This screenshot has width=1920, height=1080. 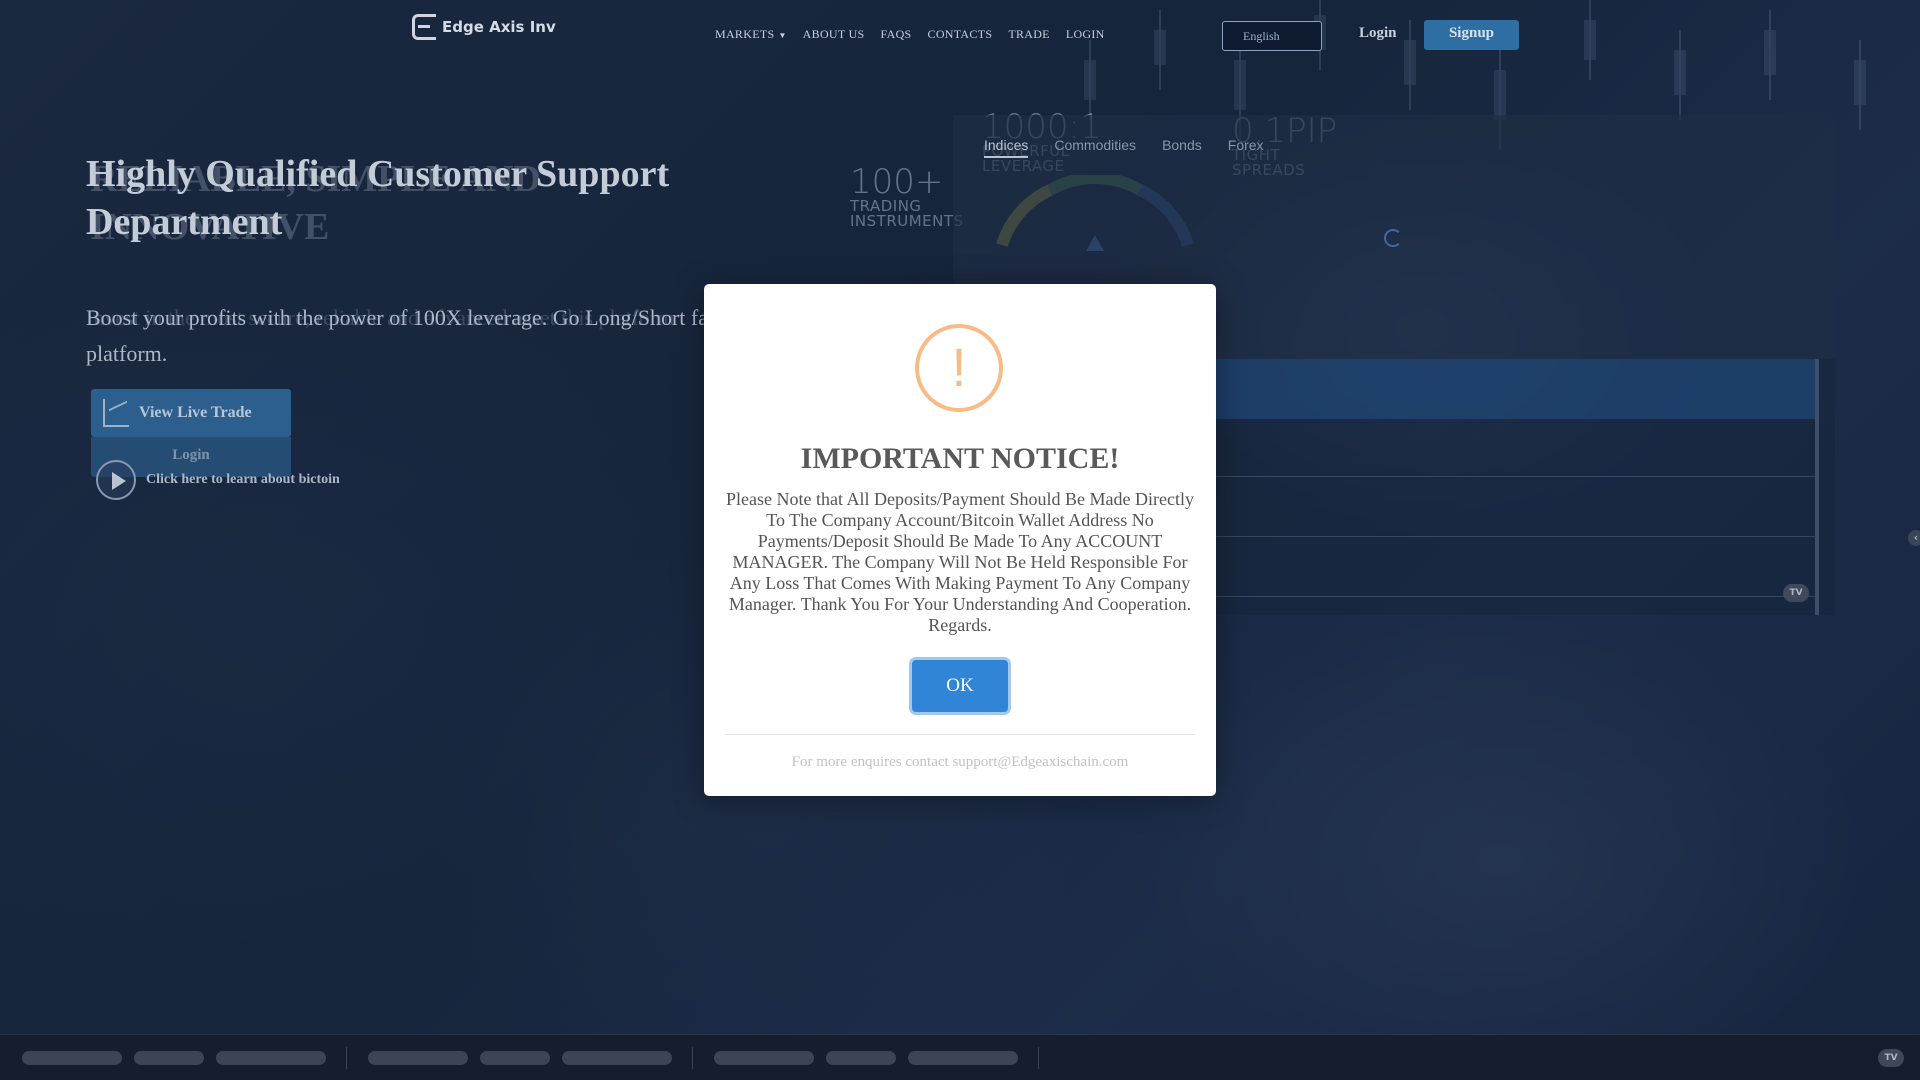 What do you see at coordinates (960, 686) in the screenshot?
I see `ok-button: OK` at bounding box center [960, 686].